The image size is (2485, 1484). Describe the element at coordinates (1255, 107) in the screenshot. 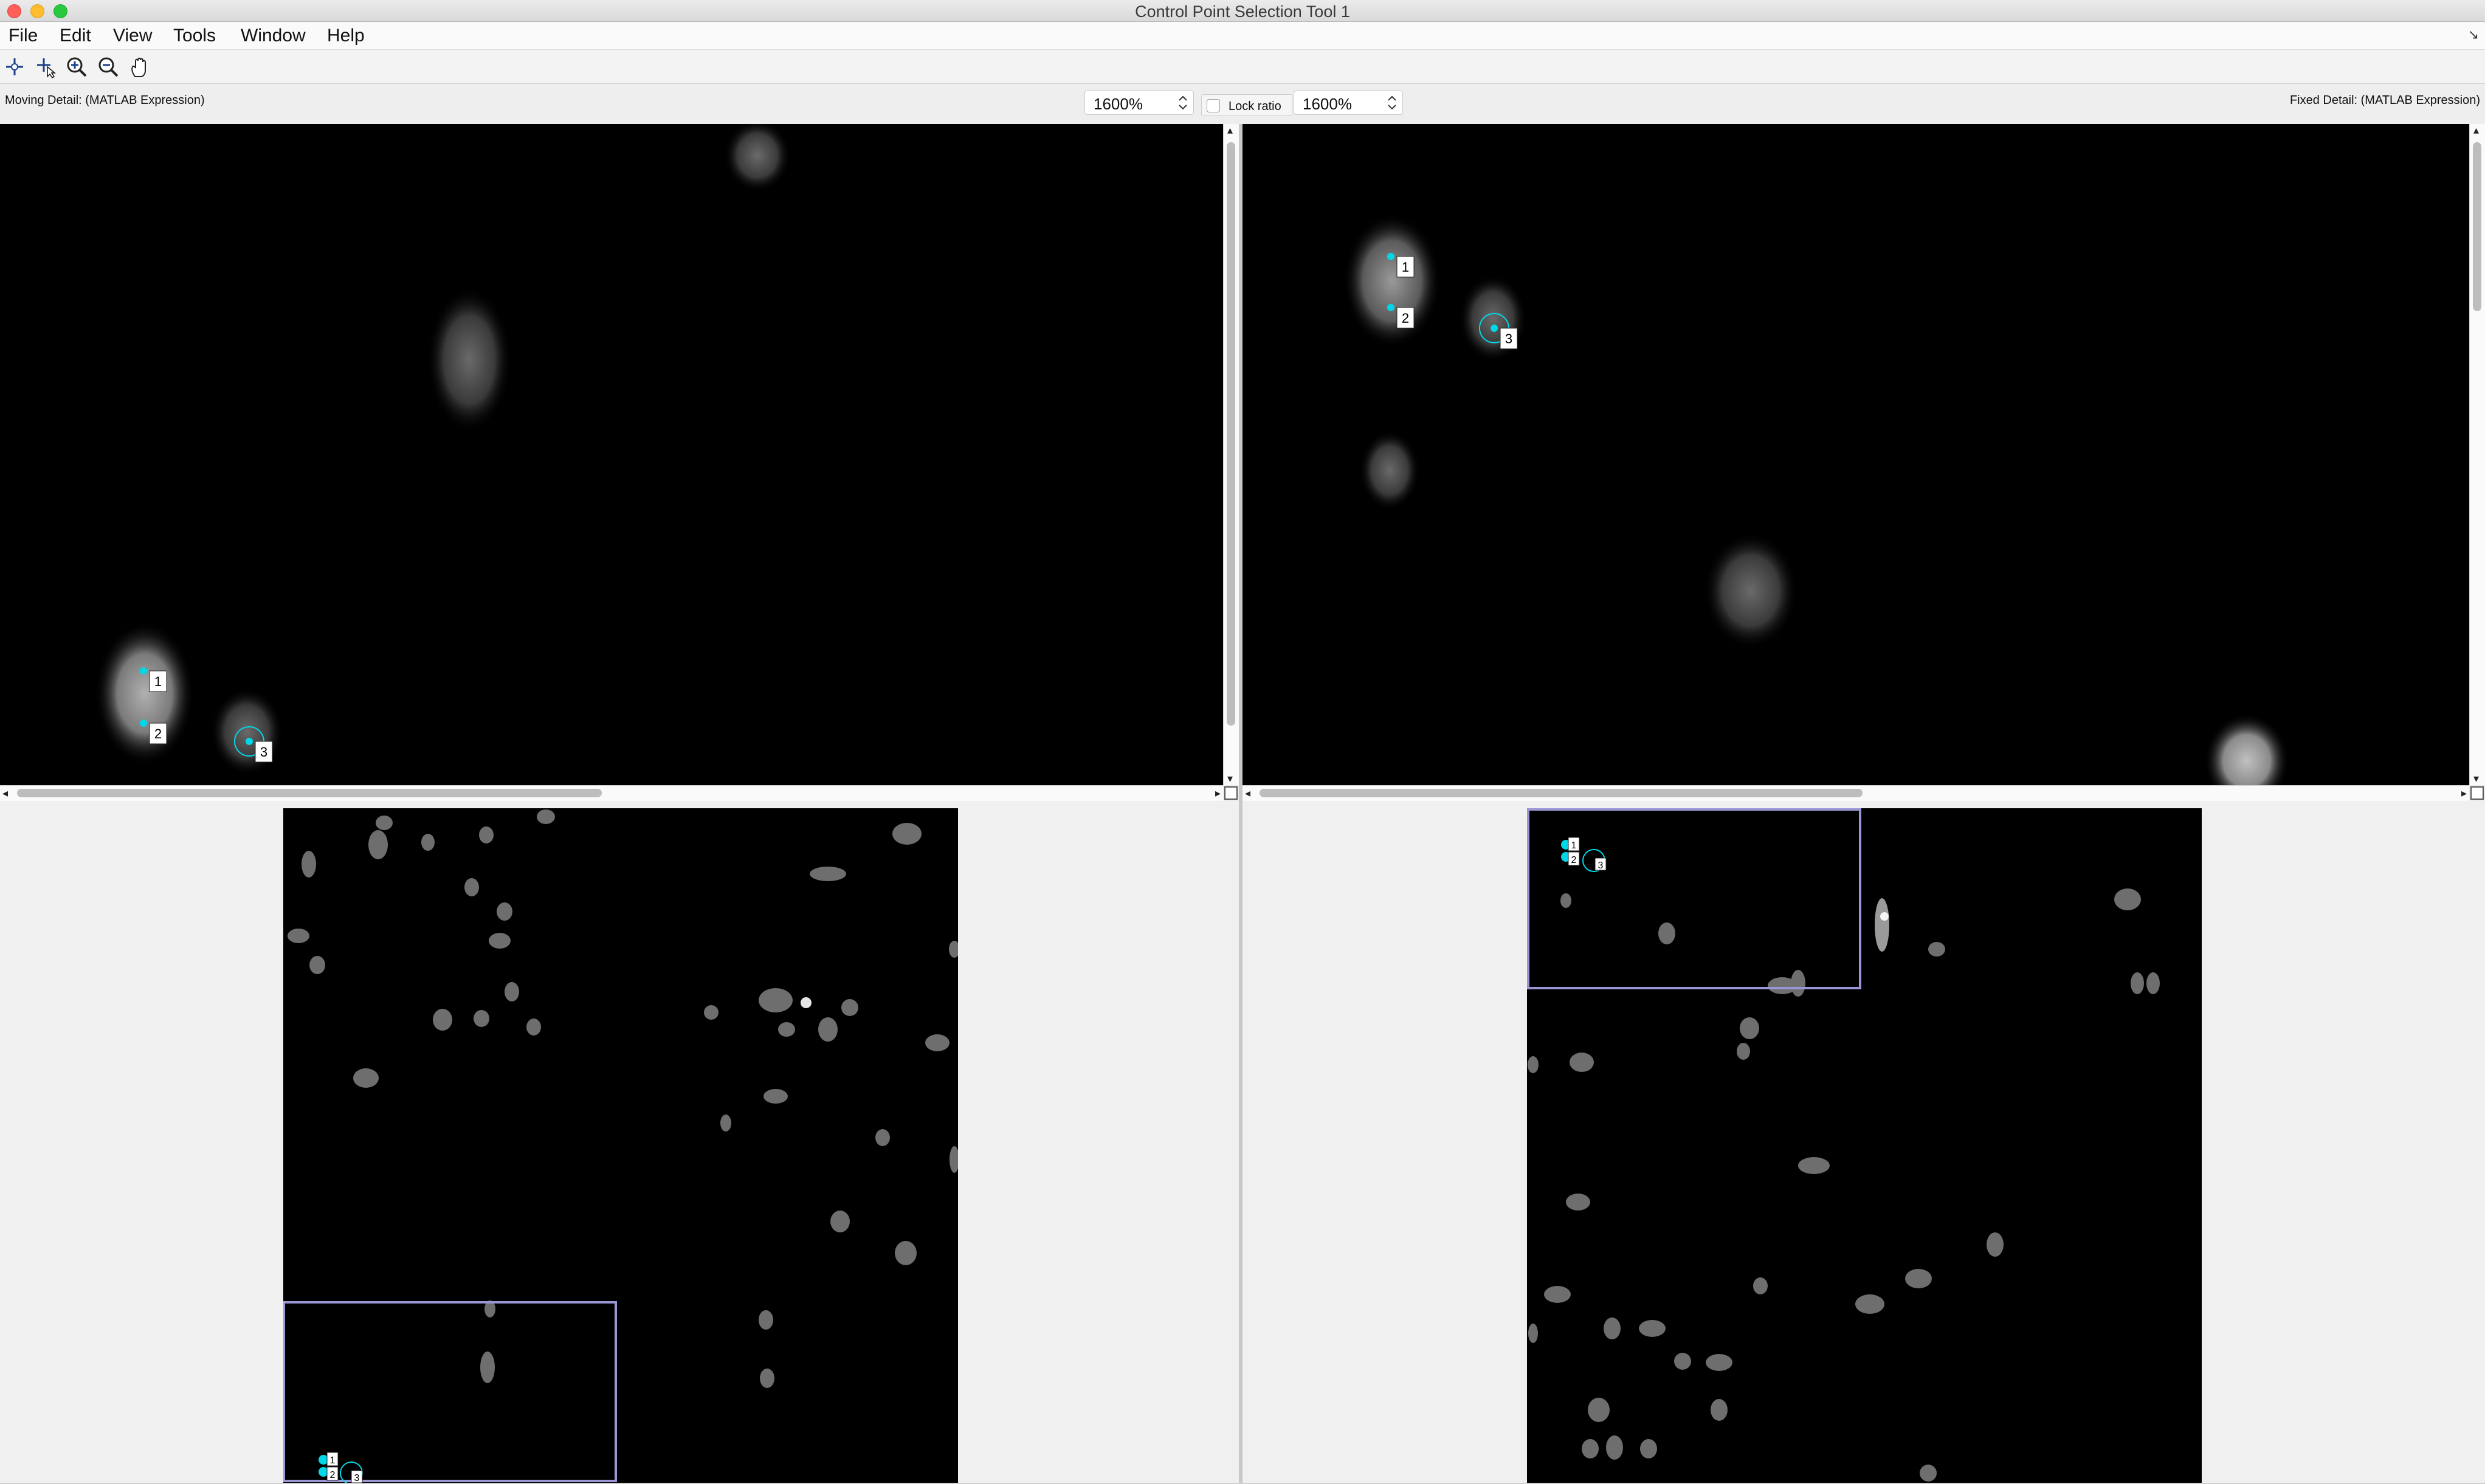

I see `lock-ratio-label: Lock ratio` at that location.